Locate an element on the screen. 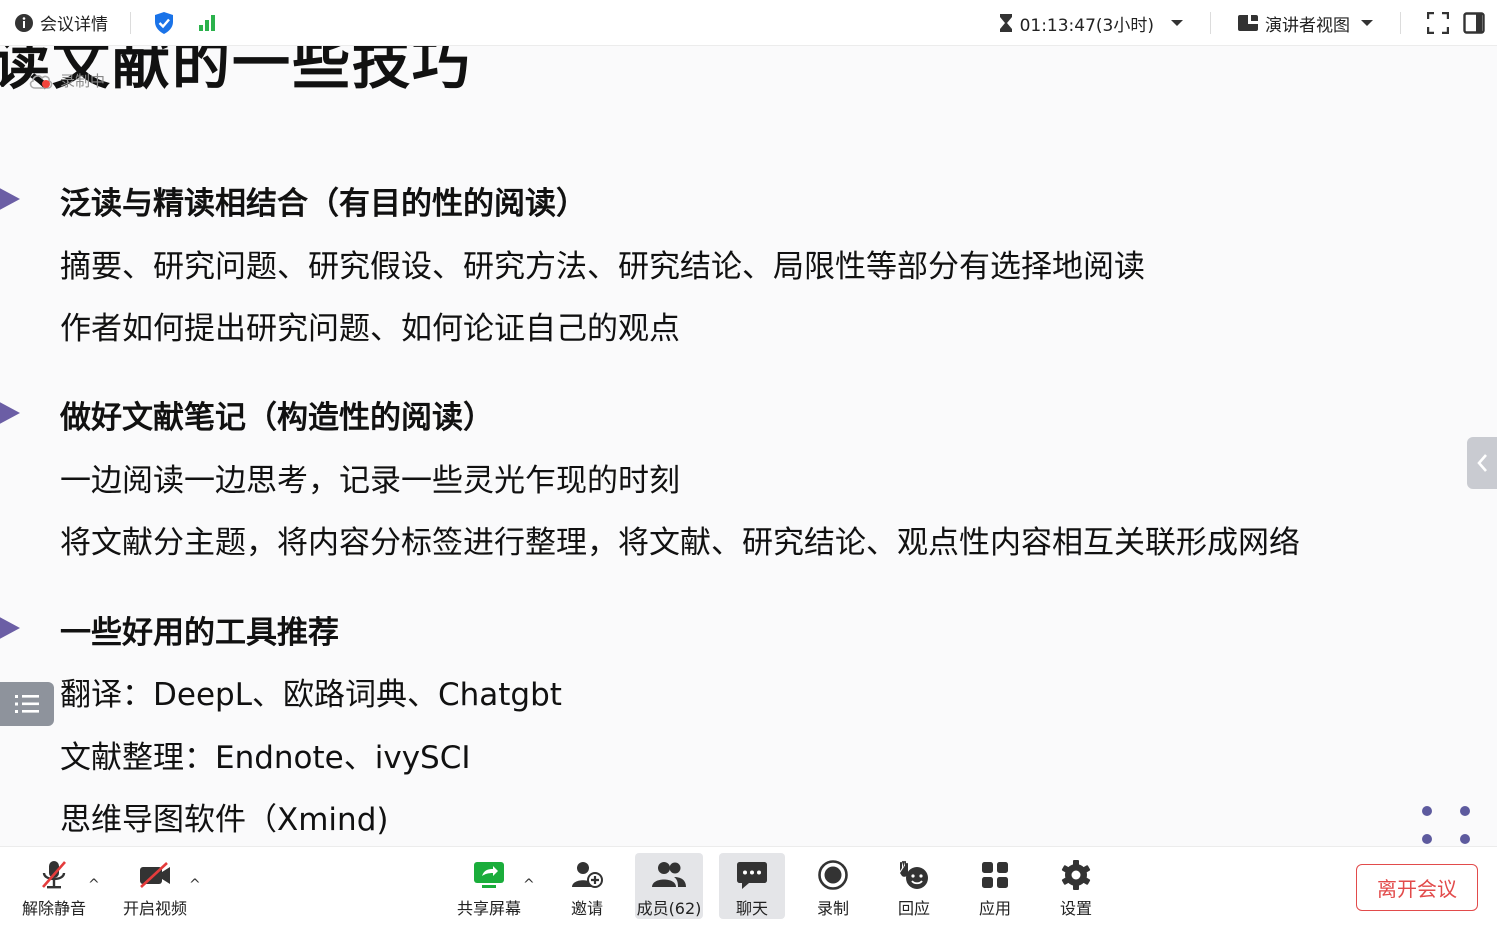  info-icon is located at coordinates (24, 22).